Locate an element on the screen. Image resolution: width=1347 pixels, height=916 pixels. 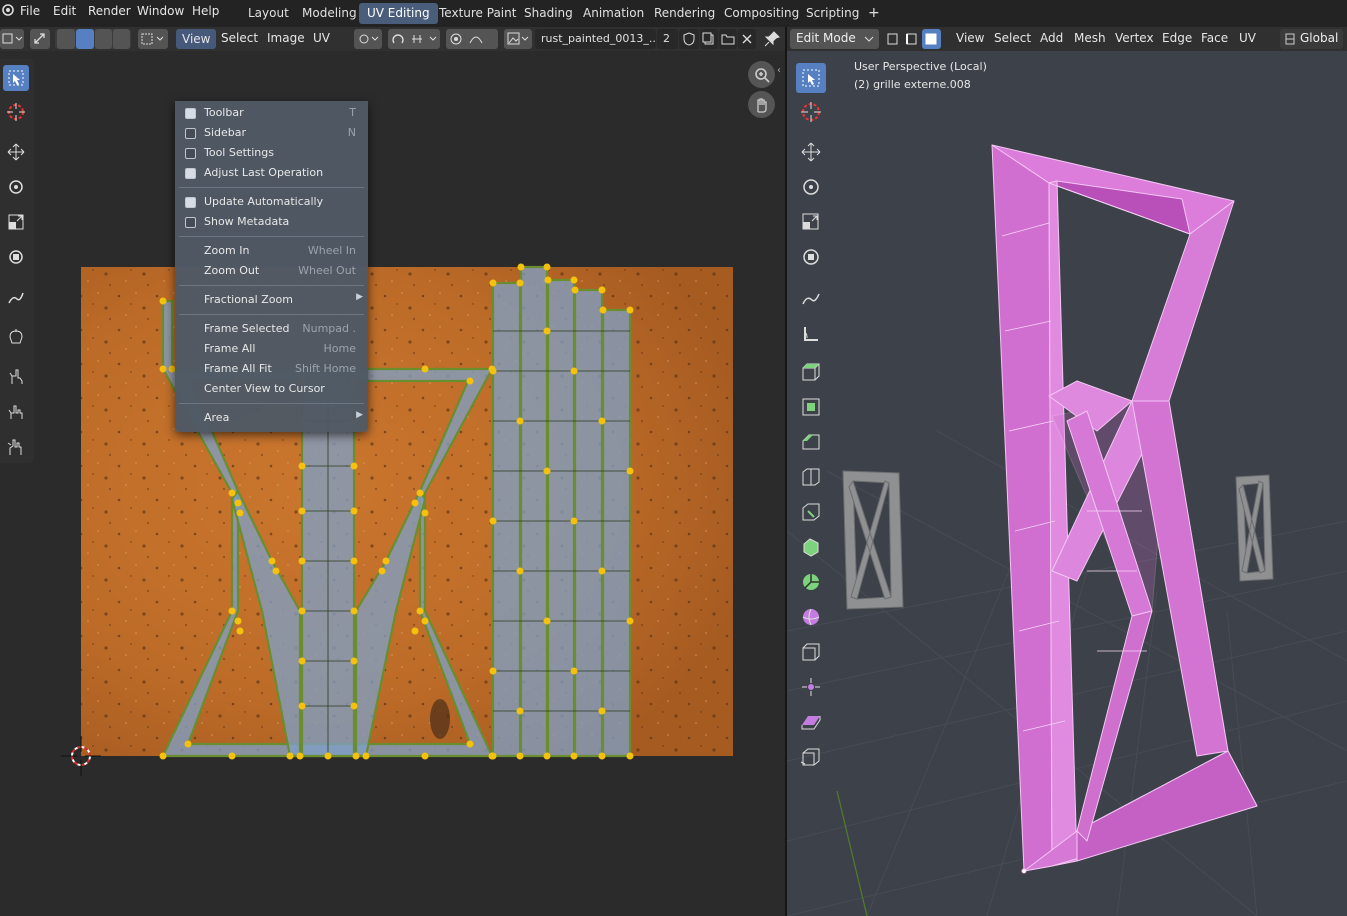
vp-menu-edge: Edge is located at coordinates (1177, 38).